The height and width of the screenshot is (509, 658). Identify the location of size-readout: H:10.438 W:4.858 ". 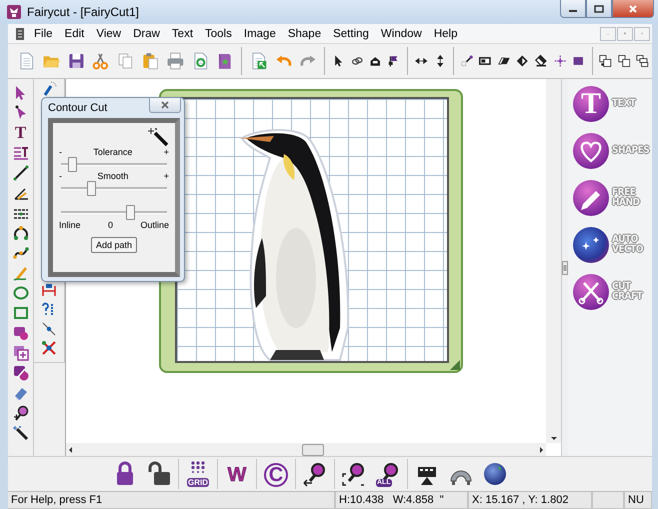
(401, 500).